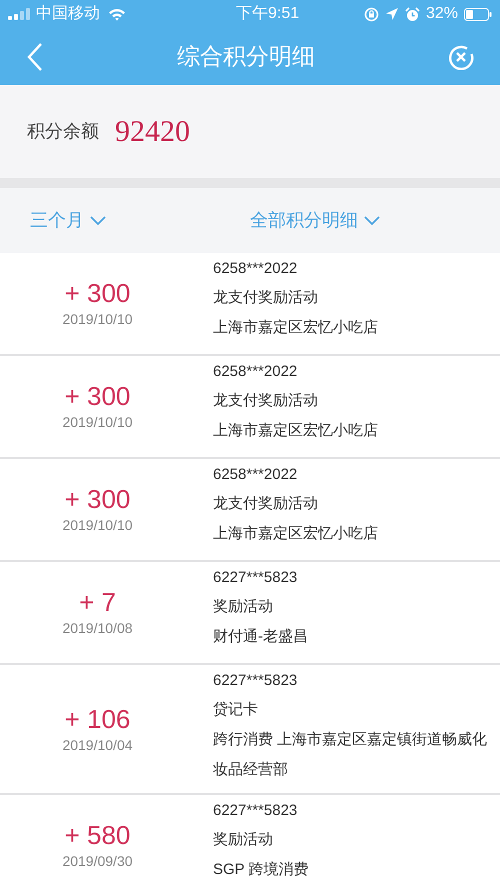 The height and width of the screenshot is (889, 500). I want to click on record-date: 2019/10/08, so click(97, 628).